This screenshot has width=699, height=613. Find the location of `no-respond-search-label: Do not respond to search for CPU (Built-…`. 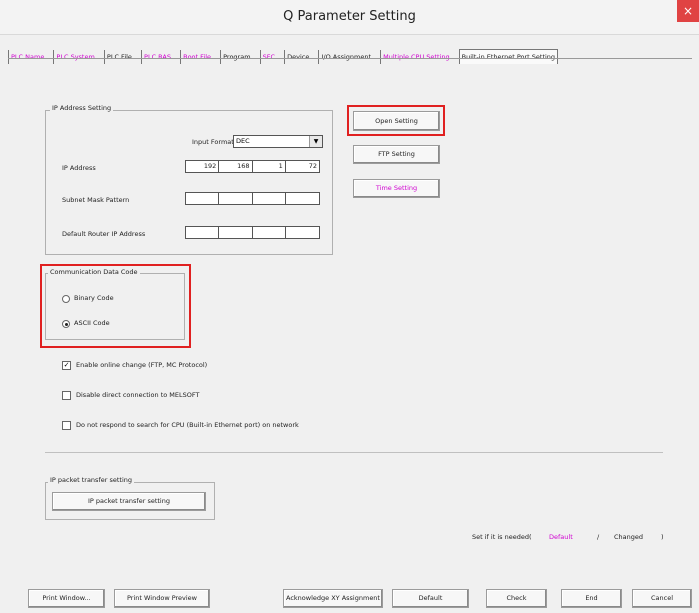

no-respond-search-label: Do not respond to search for CPU (Built-… is located at coordinates (187, 425).